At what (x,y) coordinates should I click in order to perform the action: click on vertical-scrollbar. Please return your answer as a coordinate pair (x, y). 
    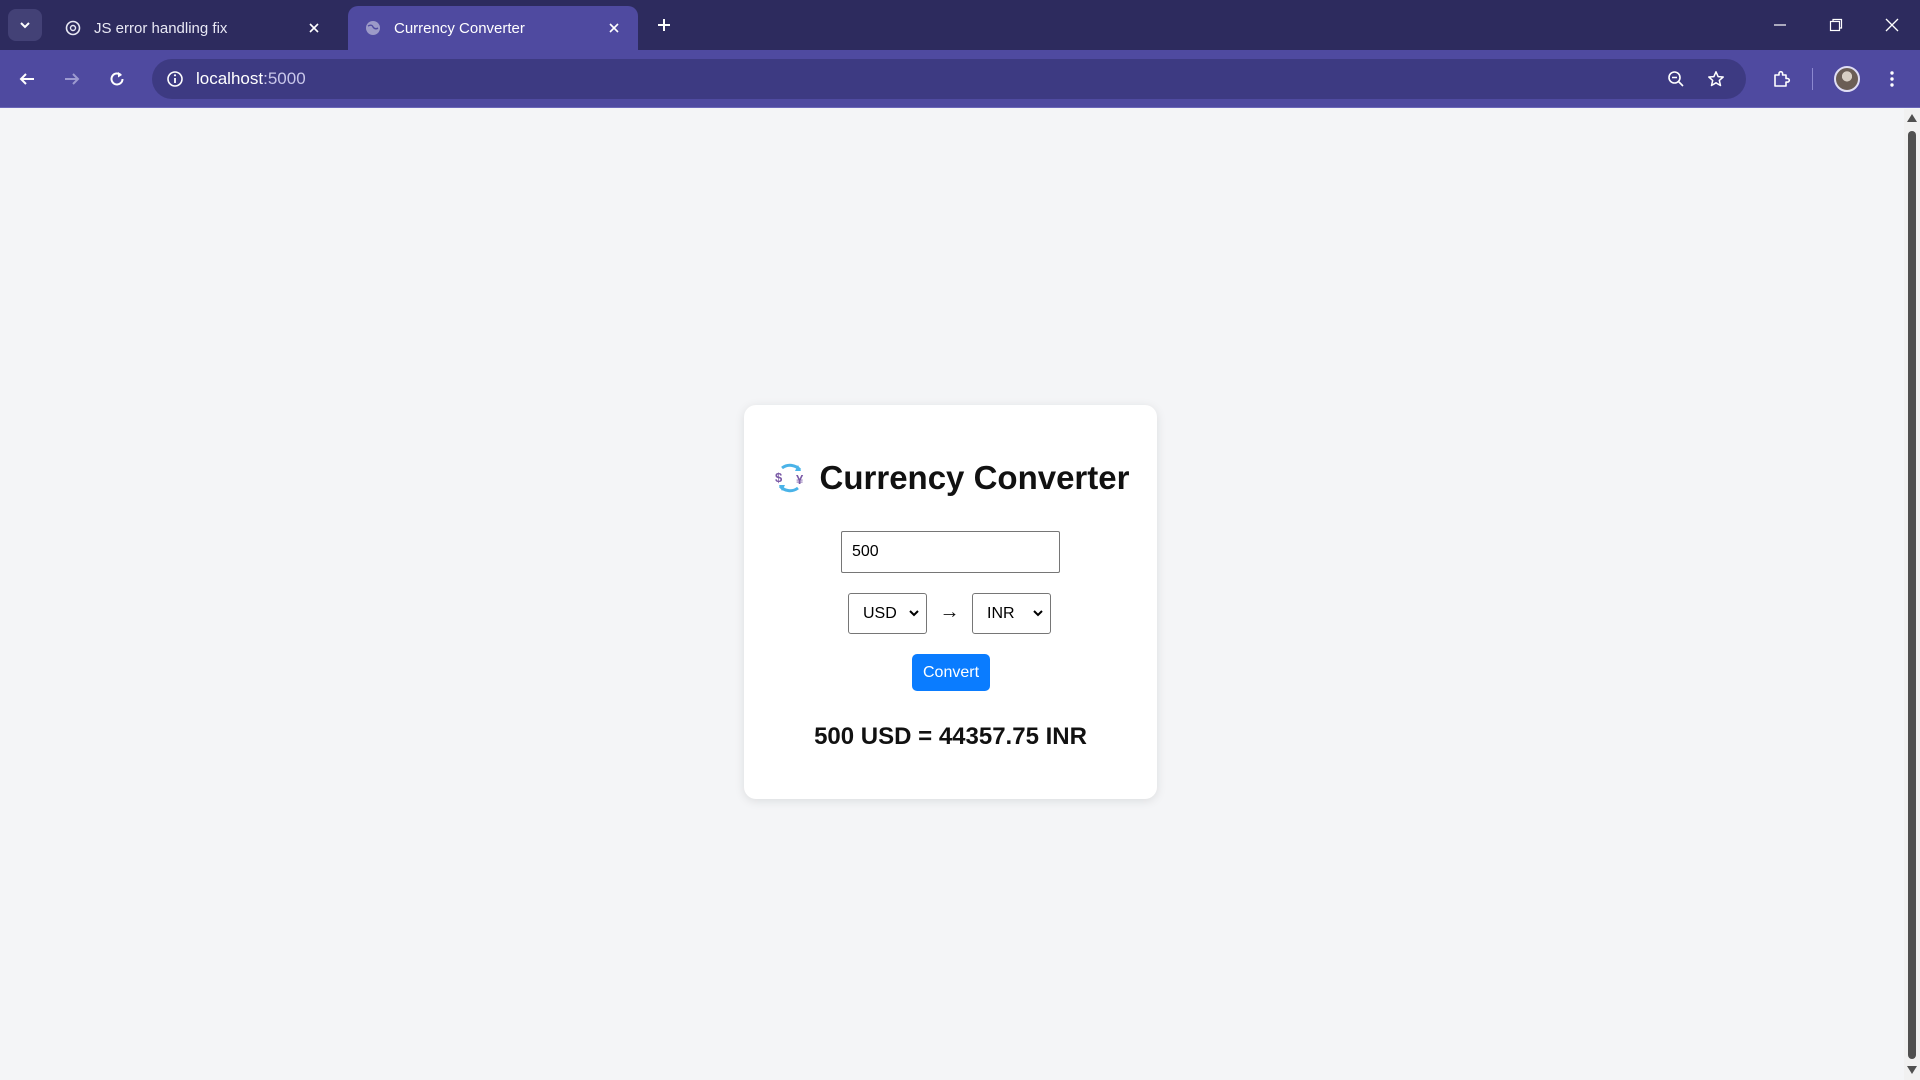
    Looking at the image, I should click on (1912, 594).